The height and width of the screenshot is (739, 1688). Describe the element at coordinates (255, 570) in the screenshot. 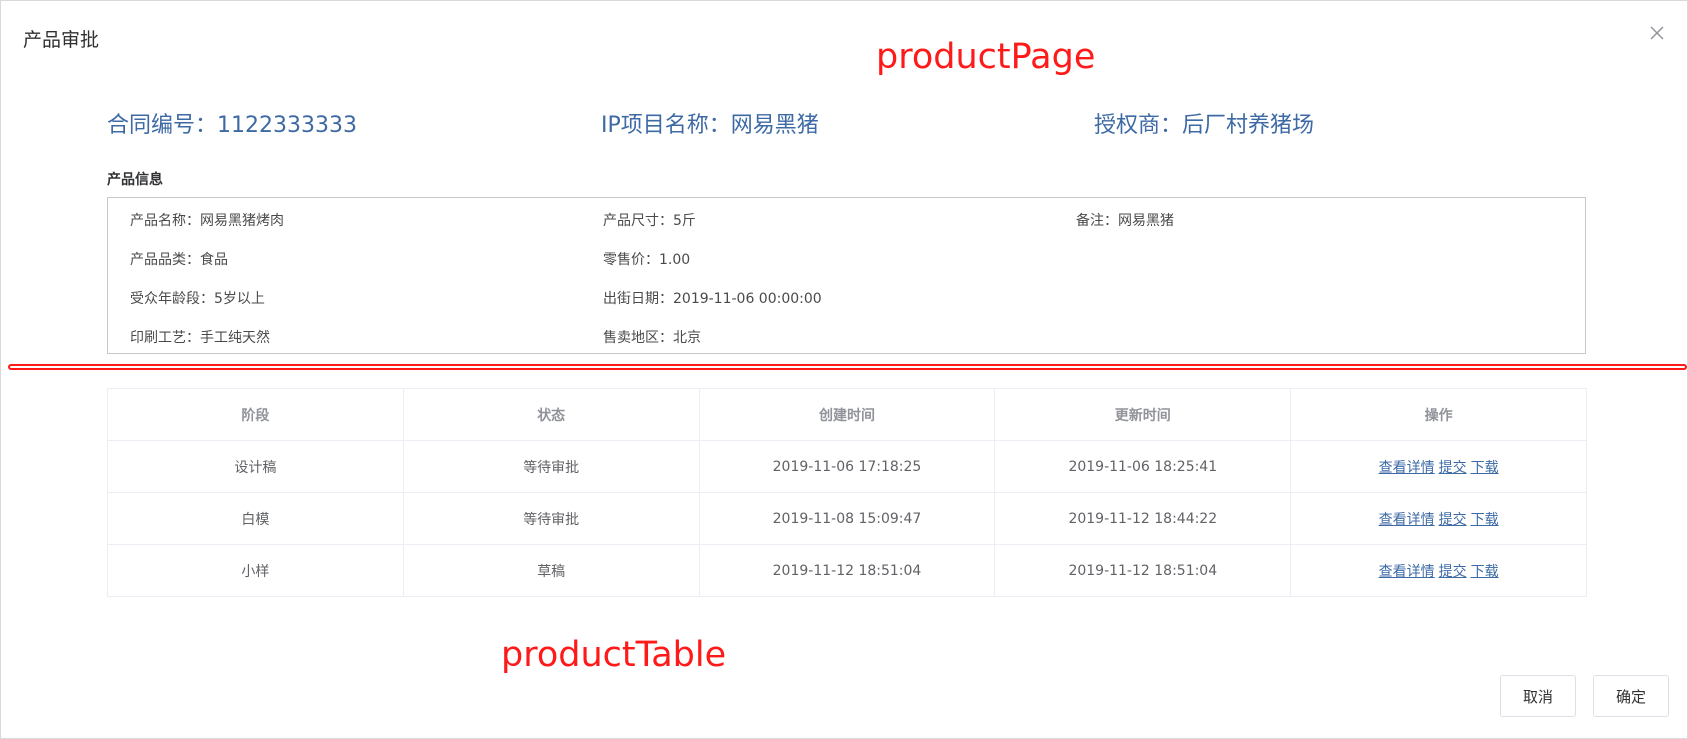

I see `cell-stage: 小样` at that location.